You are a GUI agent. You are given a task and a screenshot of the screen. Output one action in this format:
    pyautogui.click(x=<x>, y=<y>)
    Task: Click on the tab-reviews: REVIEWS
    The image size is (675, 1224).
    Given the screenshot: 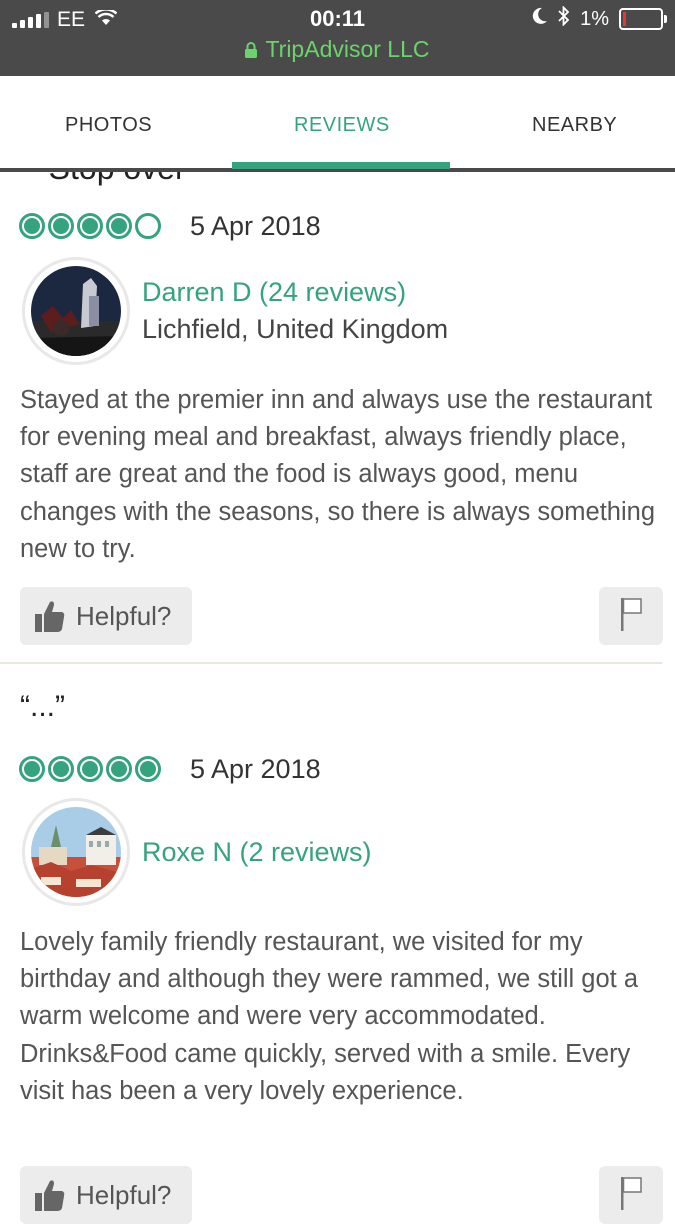 What is the action you would take?
    pyautogui.click(x=342, y=125)
    